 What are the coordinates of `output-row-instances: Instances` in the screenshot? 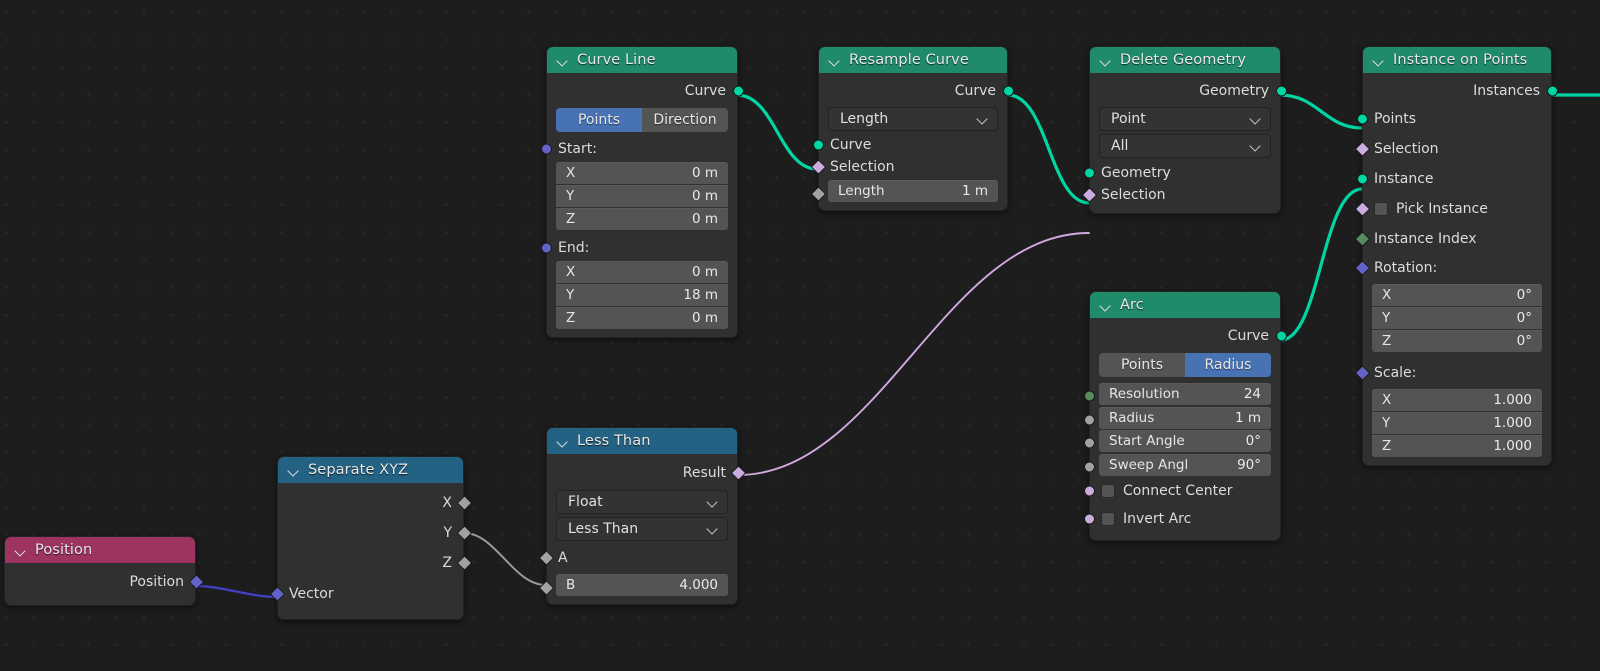 It's located at (1460, 91).